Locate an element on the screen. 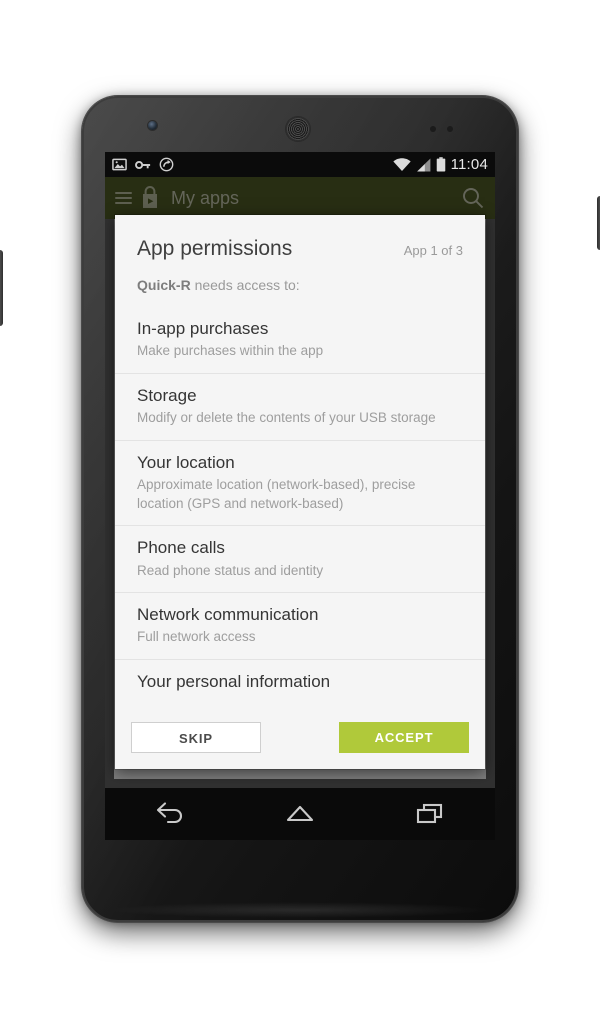 The image size is (600, 1014). home-icon is located at coordinates (300, 814).